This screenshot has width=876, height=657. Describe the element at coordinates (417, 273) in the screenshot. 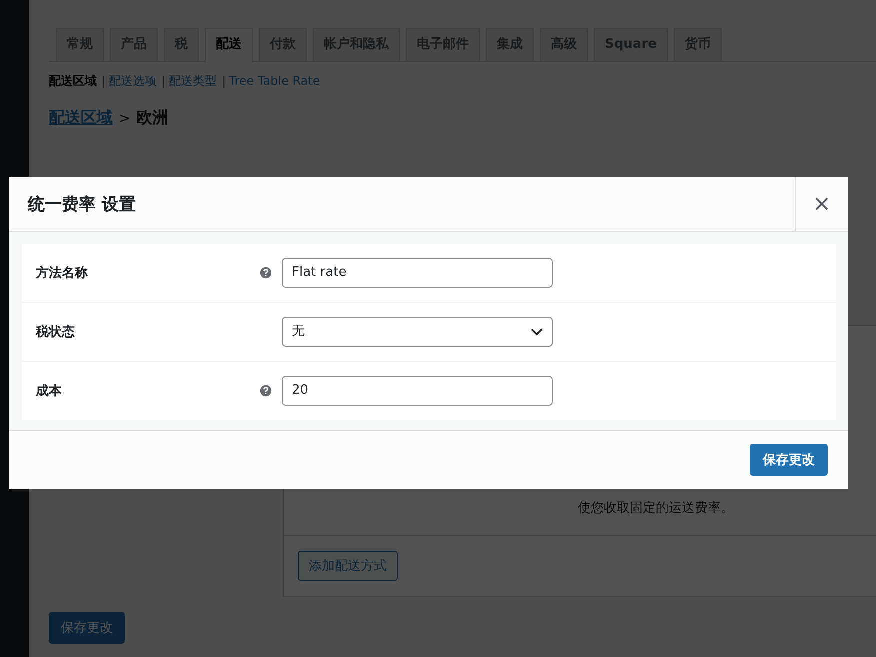

I see `text-field: Flat rate` at that location.